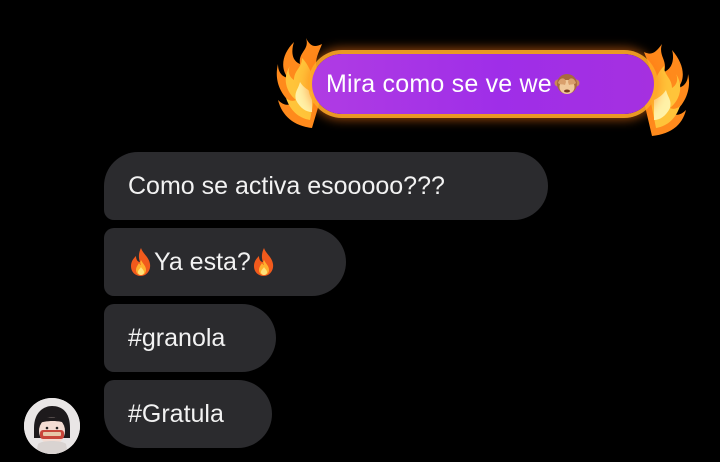 The image size is (720, 462). I want to click on sent-message: Mira como se ve we, so click(483, 85).